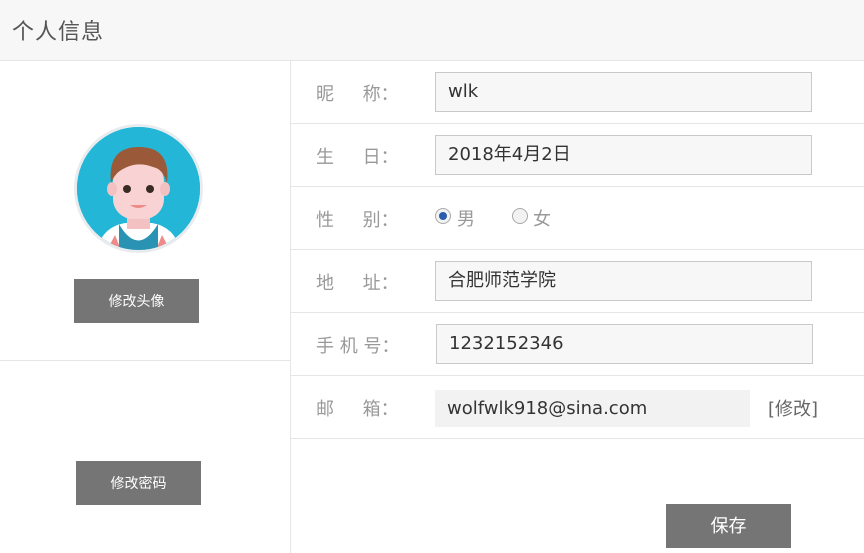  What do you see at coordinates (577, 218) in the screenshot?
I see `gender-row: 性 别： 男 女` at bounding box center [577, 218].